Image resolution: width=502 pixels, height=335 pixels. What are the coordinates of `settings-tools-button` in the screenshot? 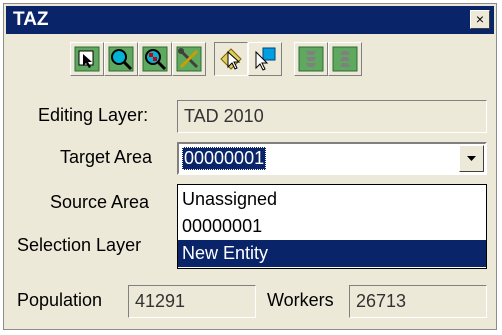 It's located at (189, 59).